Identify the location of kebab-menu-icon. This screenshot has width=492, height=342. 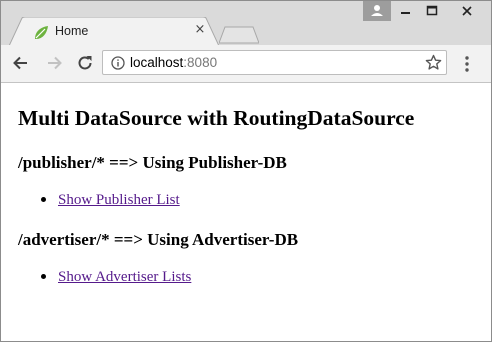
(467, 64).